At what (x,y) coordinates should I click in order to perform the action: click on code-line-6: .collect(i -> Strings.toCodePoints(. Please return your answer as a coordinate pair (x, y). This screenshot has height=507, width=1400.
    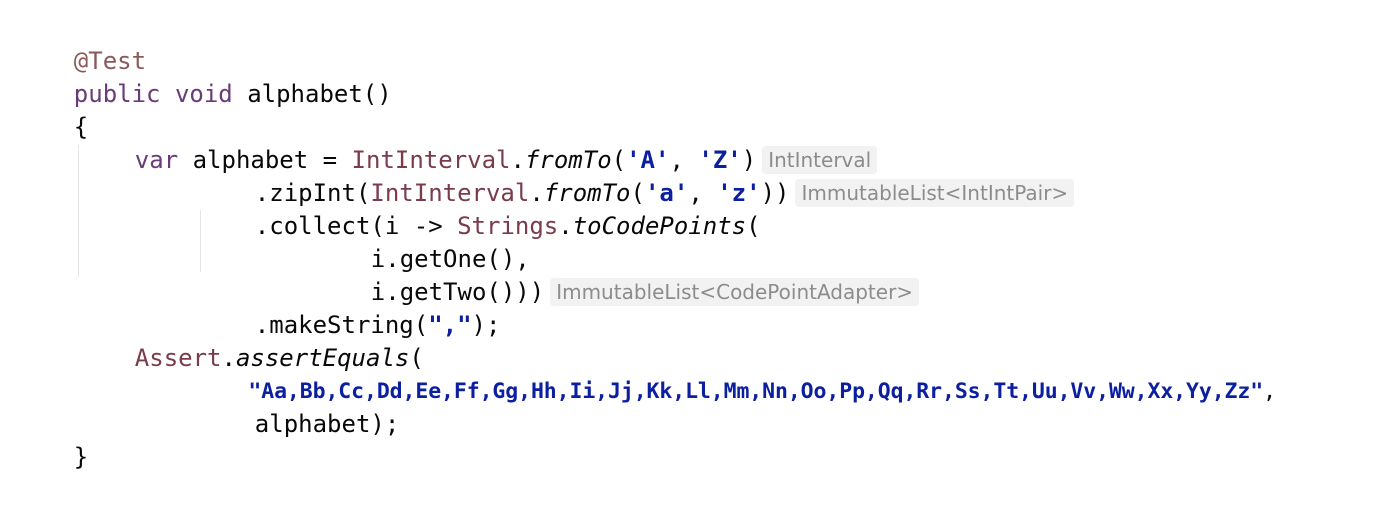
    Looking at the image, I should click on (479, 208).